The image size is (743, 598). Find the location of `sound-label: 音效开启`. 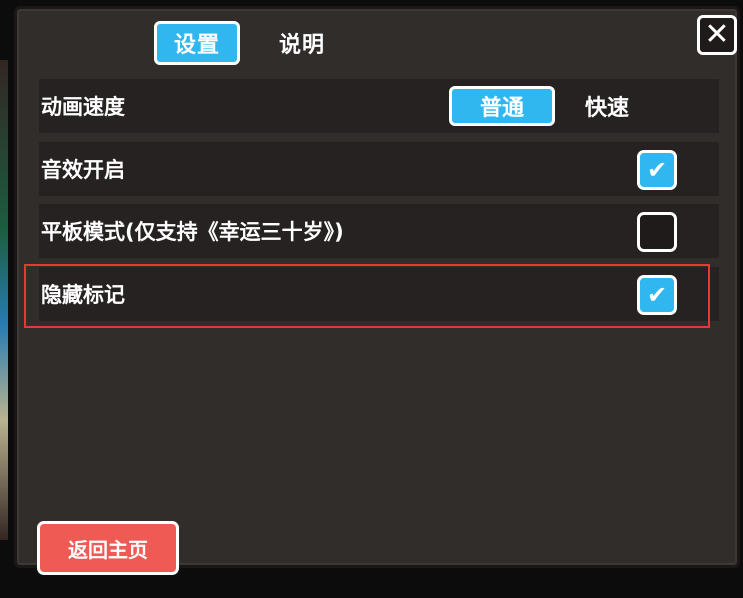

sound-label: 音效开启 is located at coordinates (83, 170).